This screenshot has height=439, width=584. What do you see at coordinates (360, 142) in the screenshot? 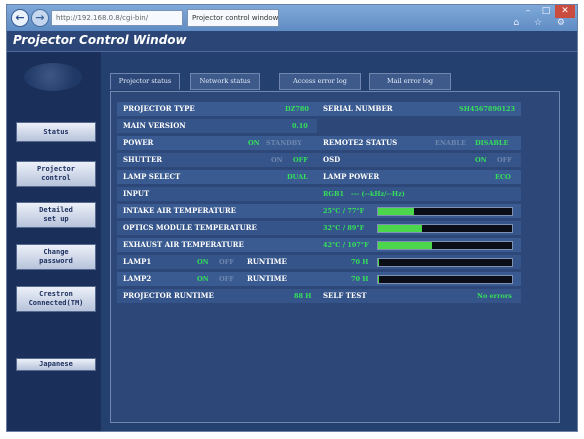
I see `remote2-label: REMOTE2 STATUS` at bounding box center [360, 142].